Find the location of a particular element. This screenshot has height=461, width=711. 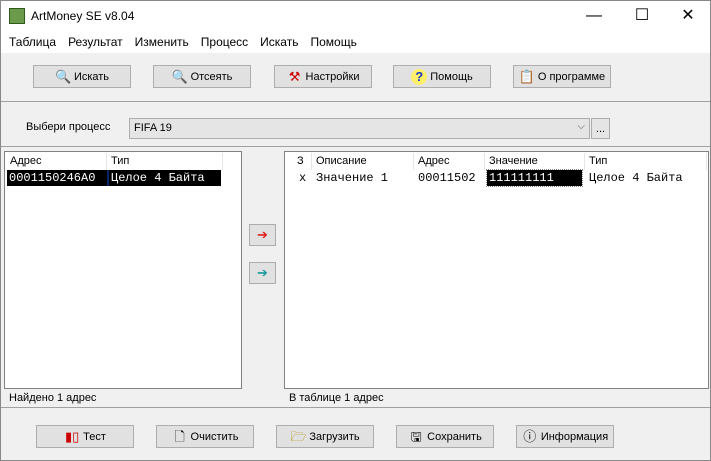

question-icon: ? is located at coordinates (419, 76).